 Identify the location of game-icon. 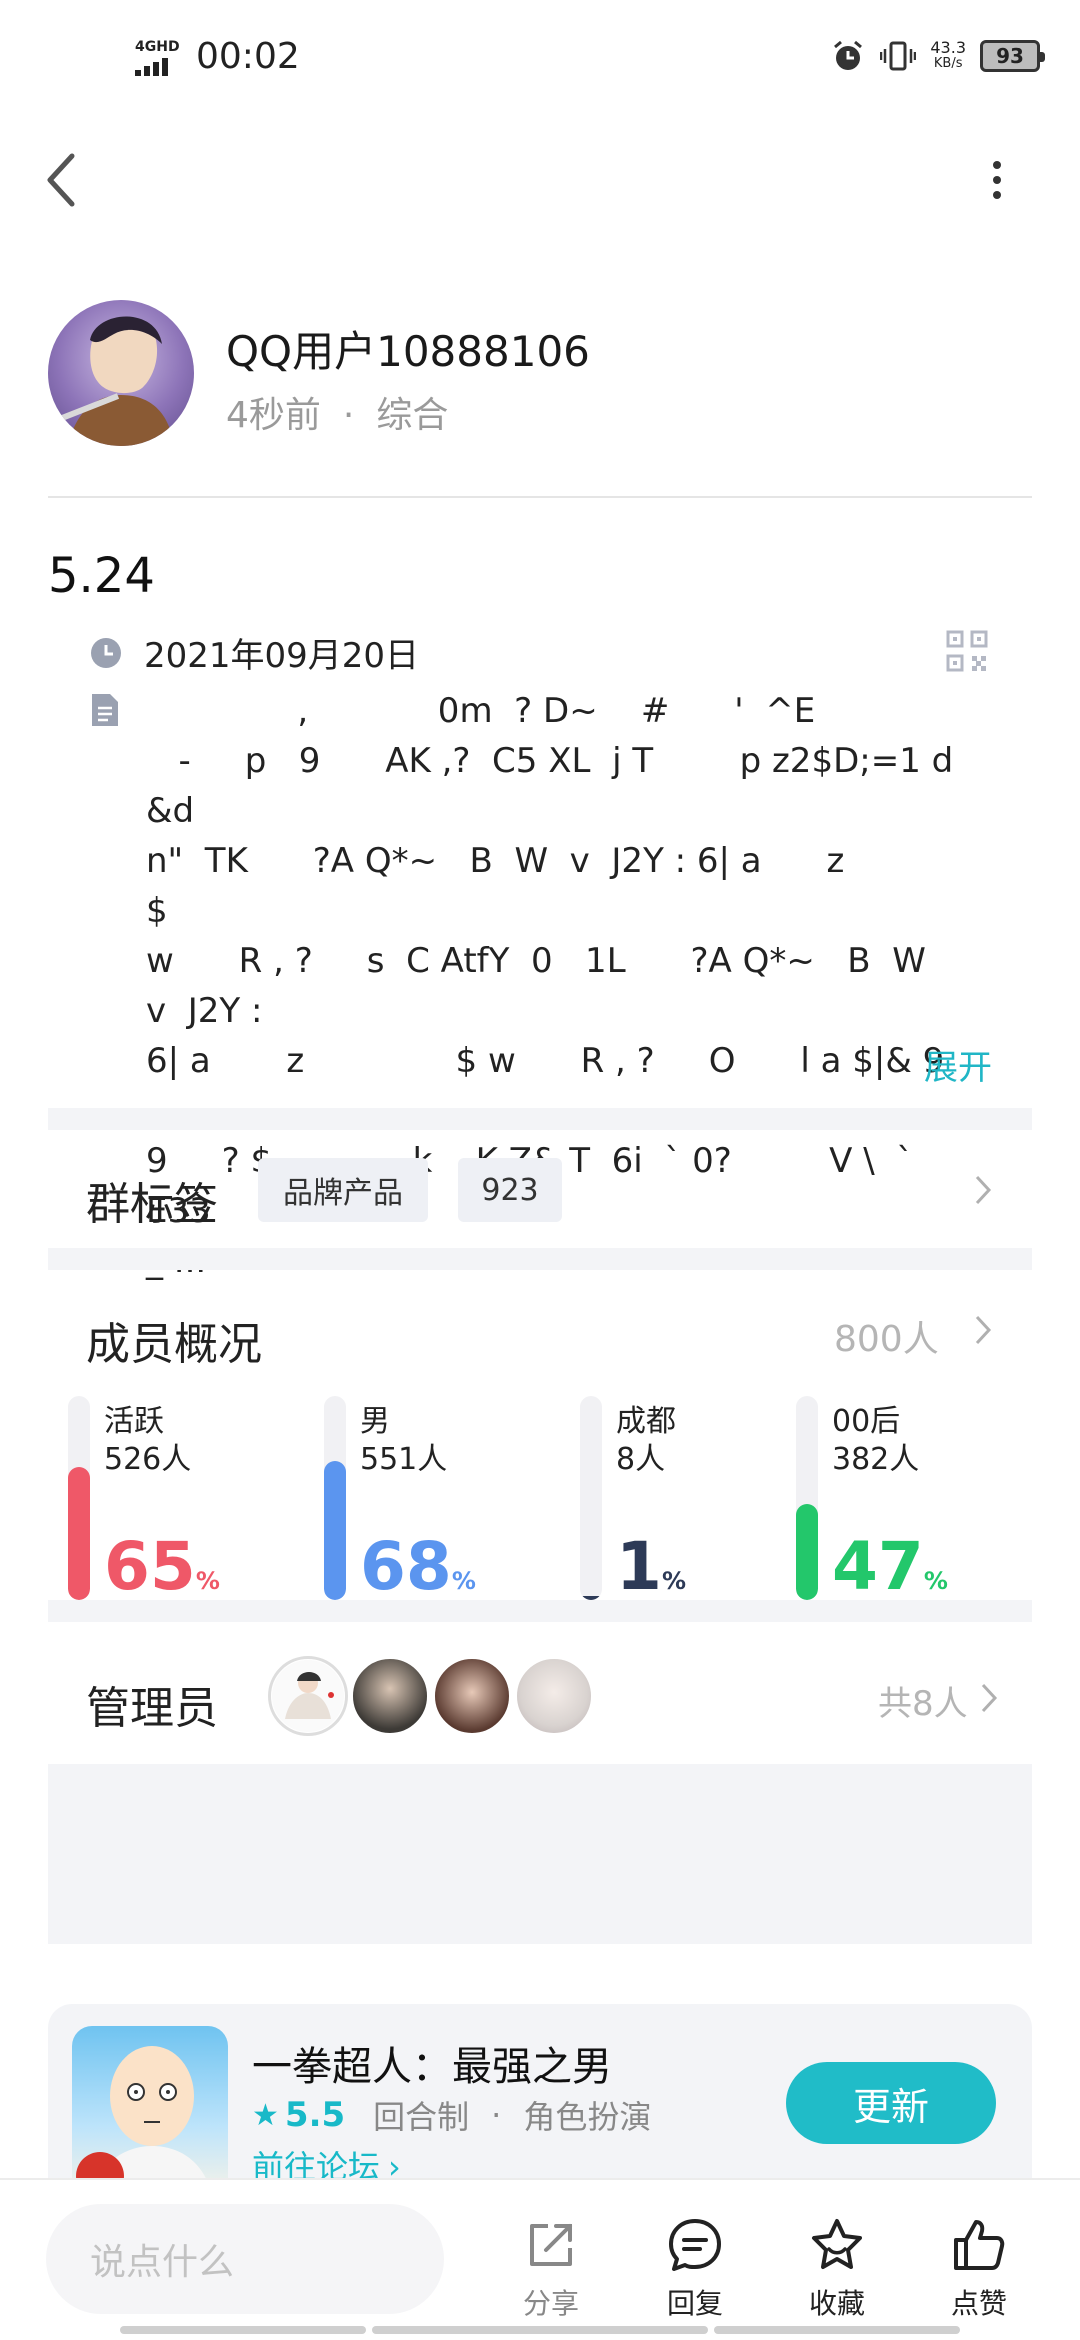
(150, 2110).